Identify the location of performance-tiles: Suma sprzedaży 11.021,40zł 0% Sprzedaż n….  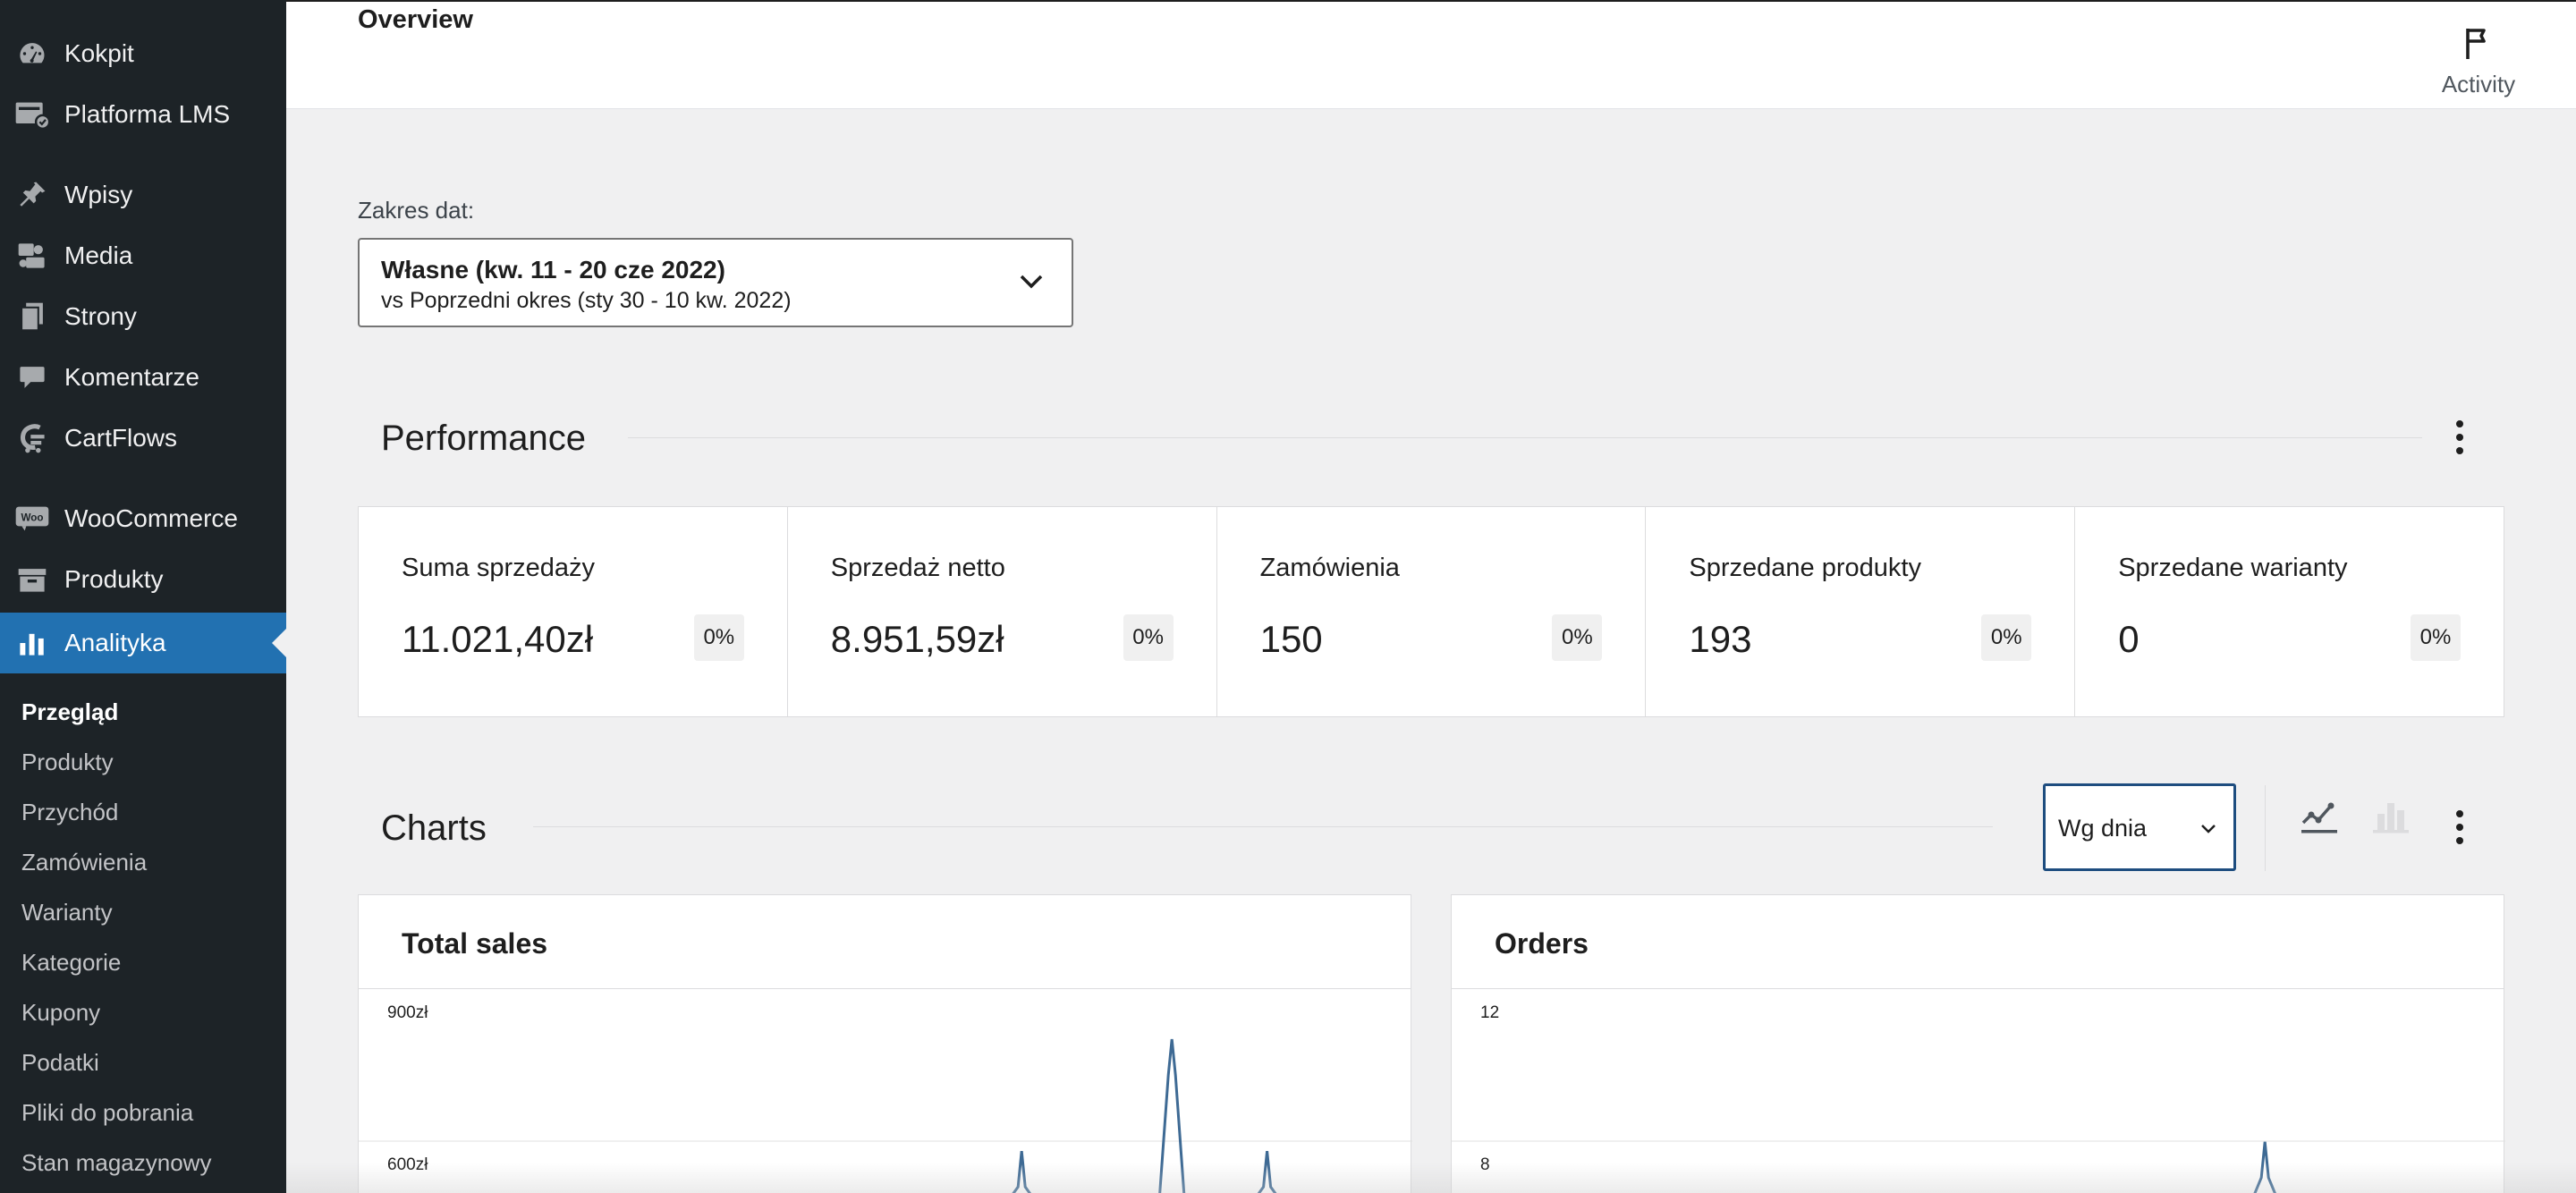
(1431, 611).